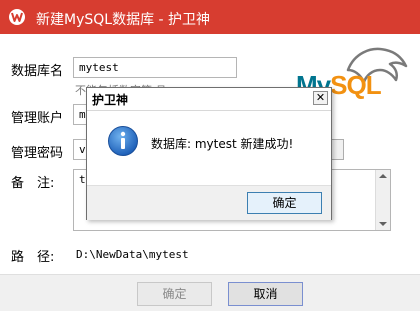  What do you see at coordinates (17, 17) in the screenshot?
I see `app-logo-icon` at bounding box center [17, 17].